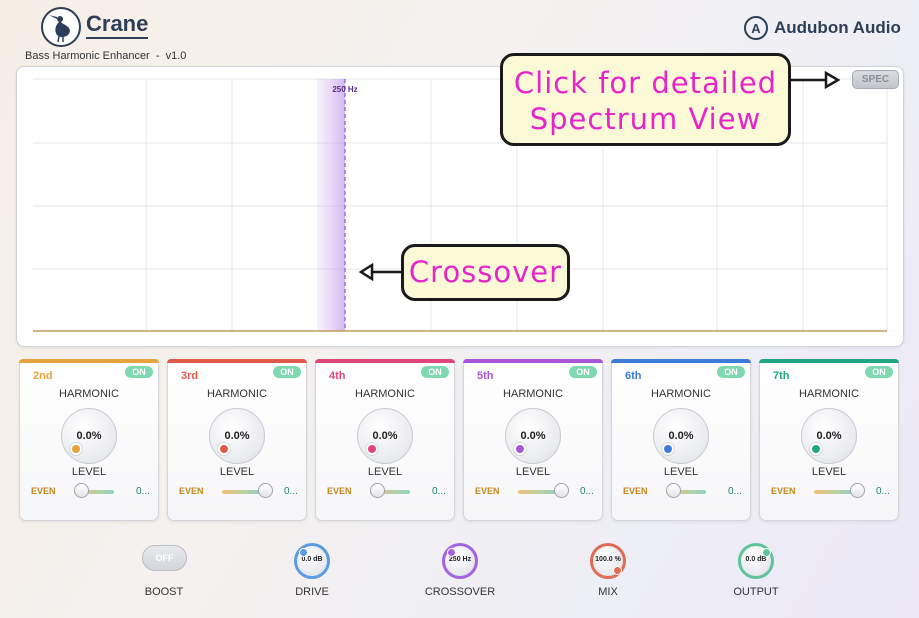 This screenshot has width=919, height=618. I want to click on crossover-knob: 250 Hz, so click(460, 561).